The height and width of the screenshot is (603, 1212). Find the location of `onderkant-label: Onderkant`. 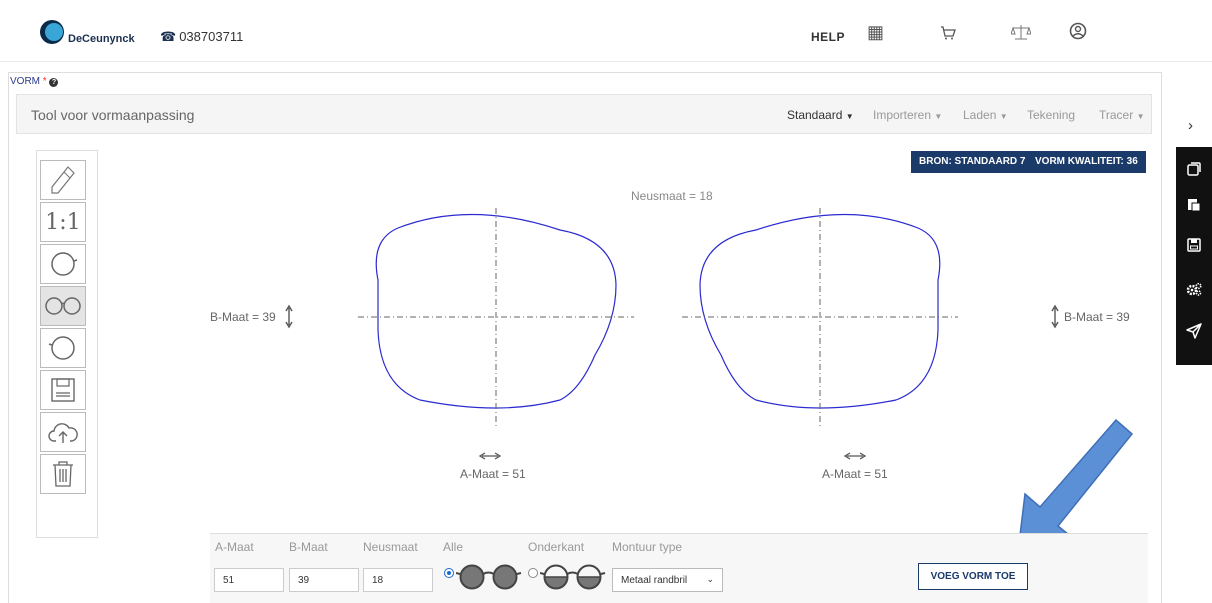

onderkant-label: Onderkant is located at coordinates (556, 547).